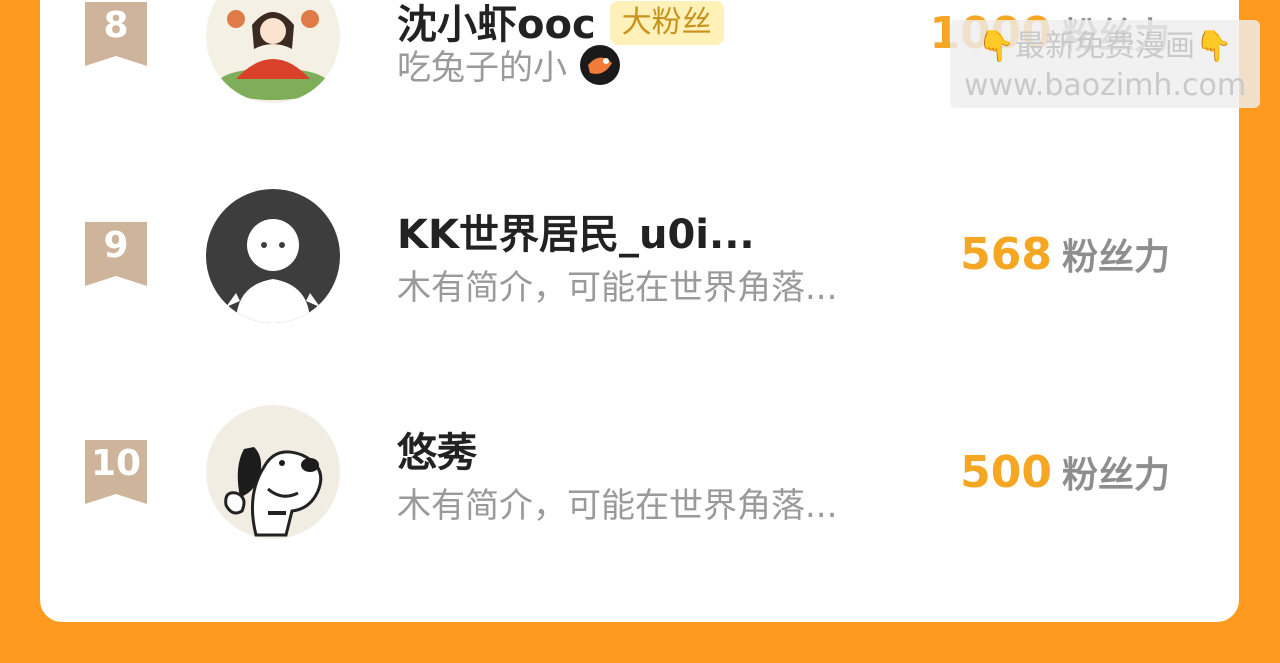  I want to click on shrimp-icon, so click(599, 65).